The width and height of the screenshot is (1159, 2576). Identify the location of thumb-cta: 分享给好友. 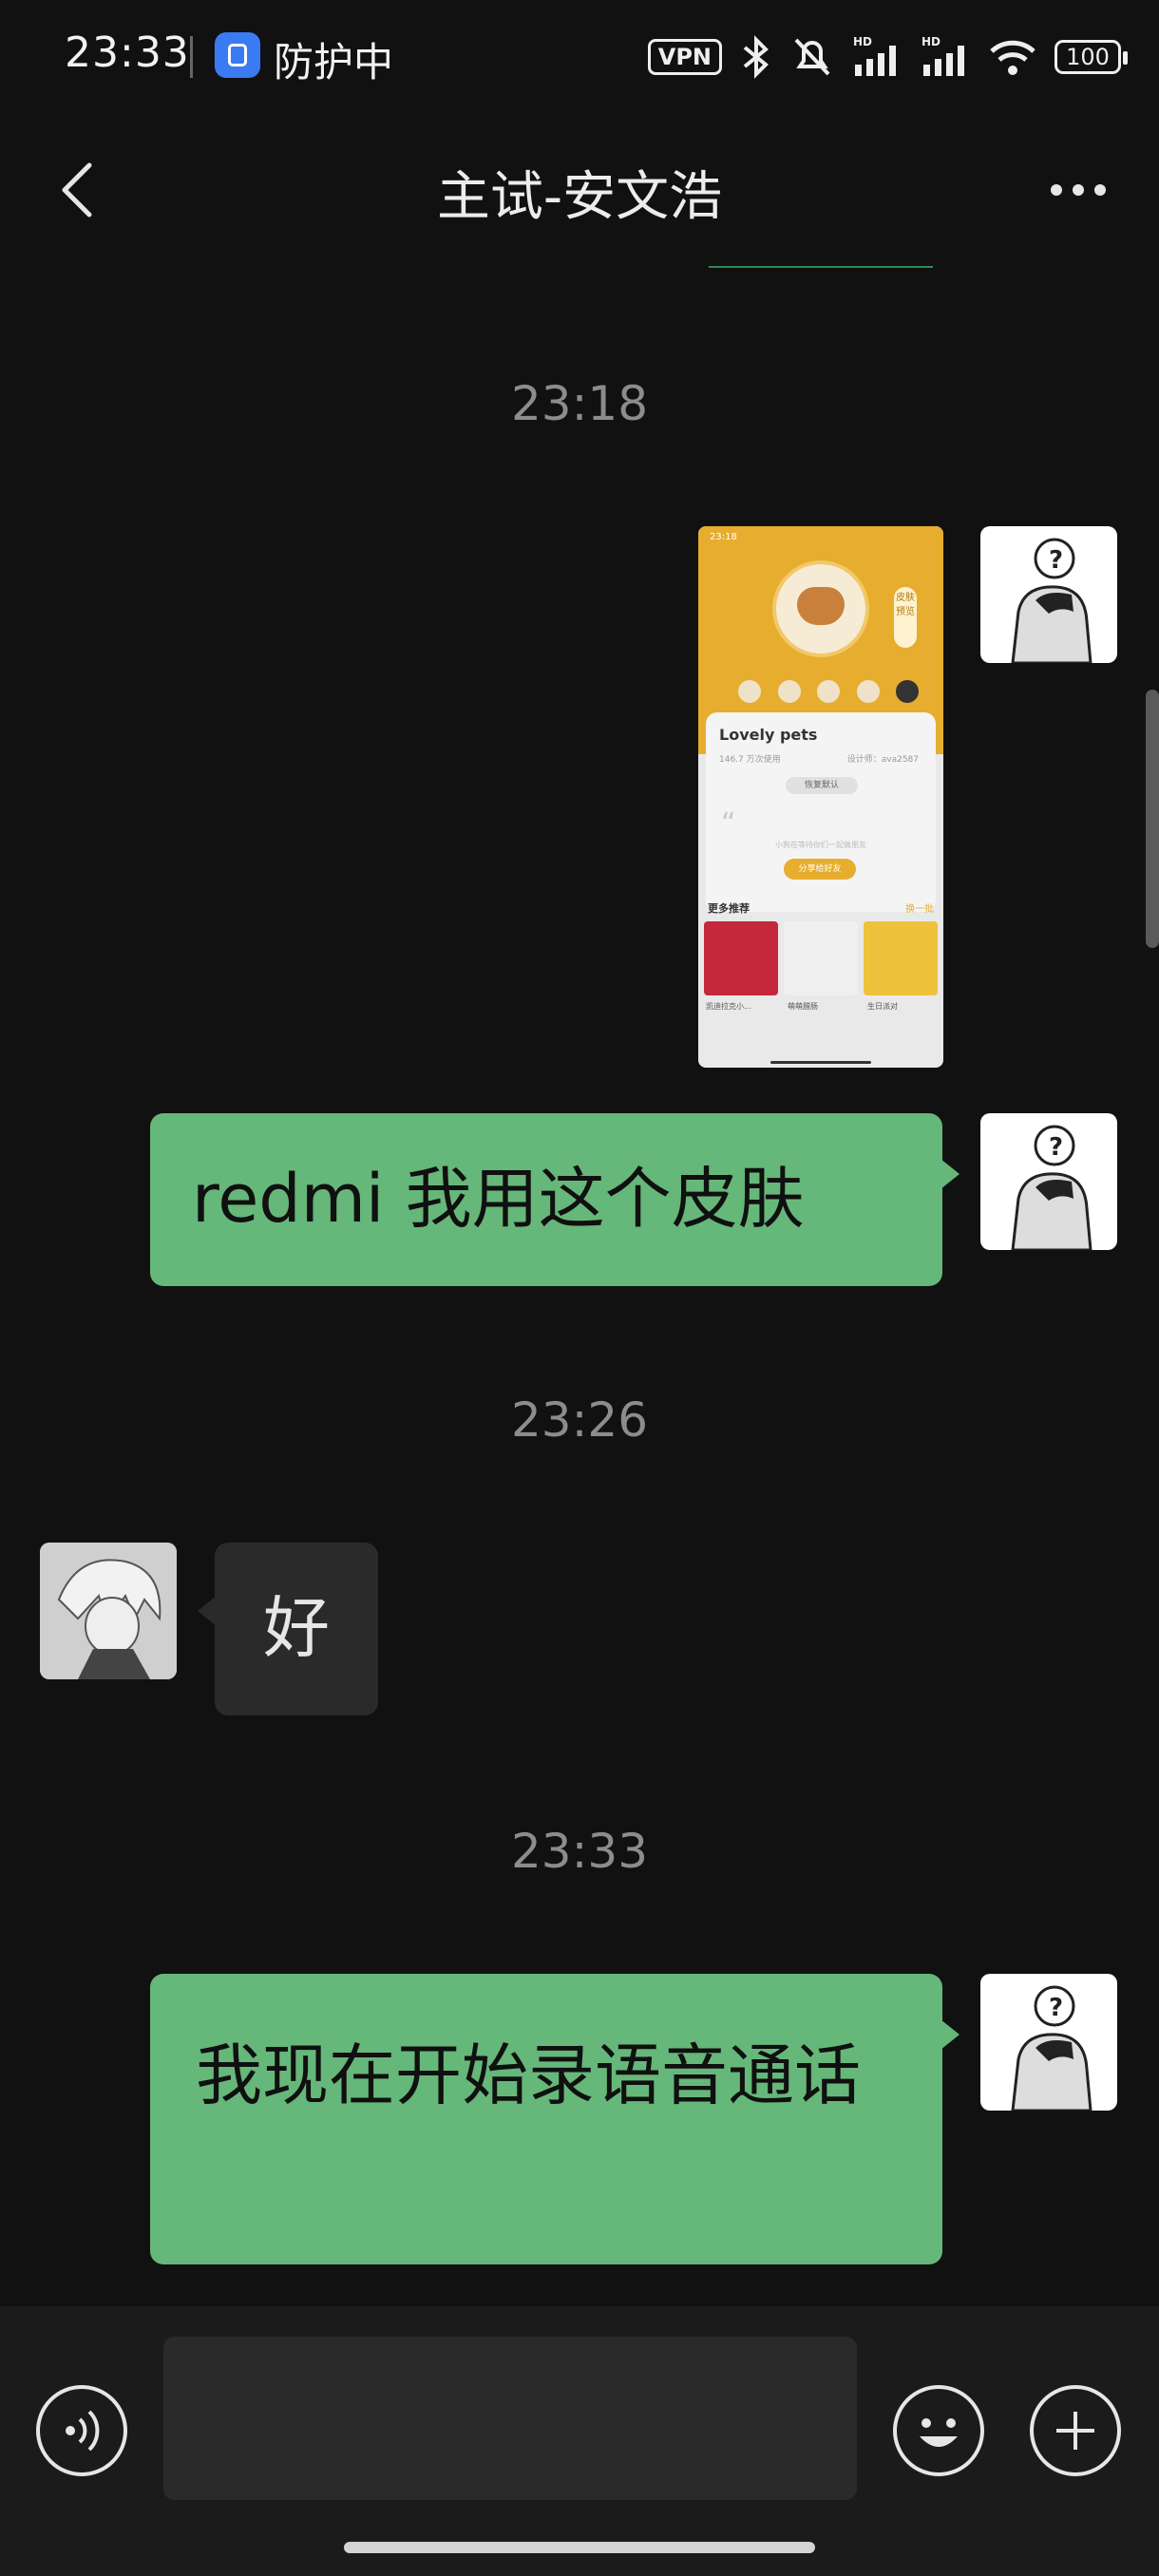
(820, 869).